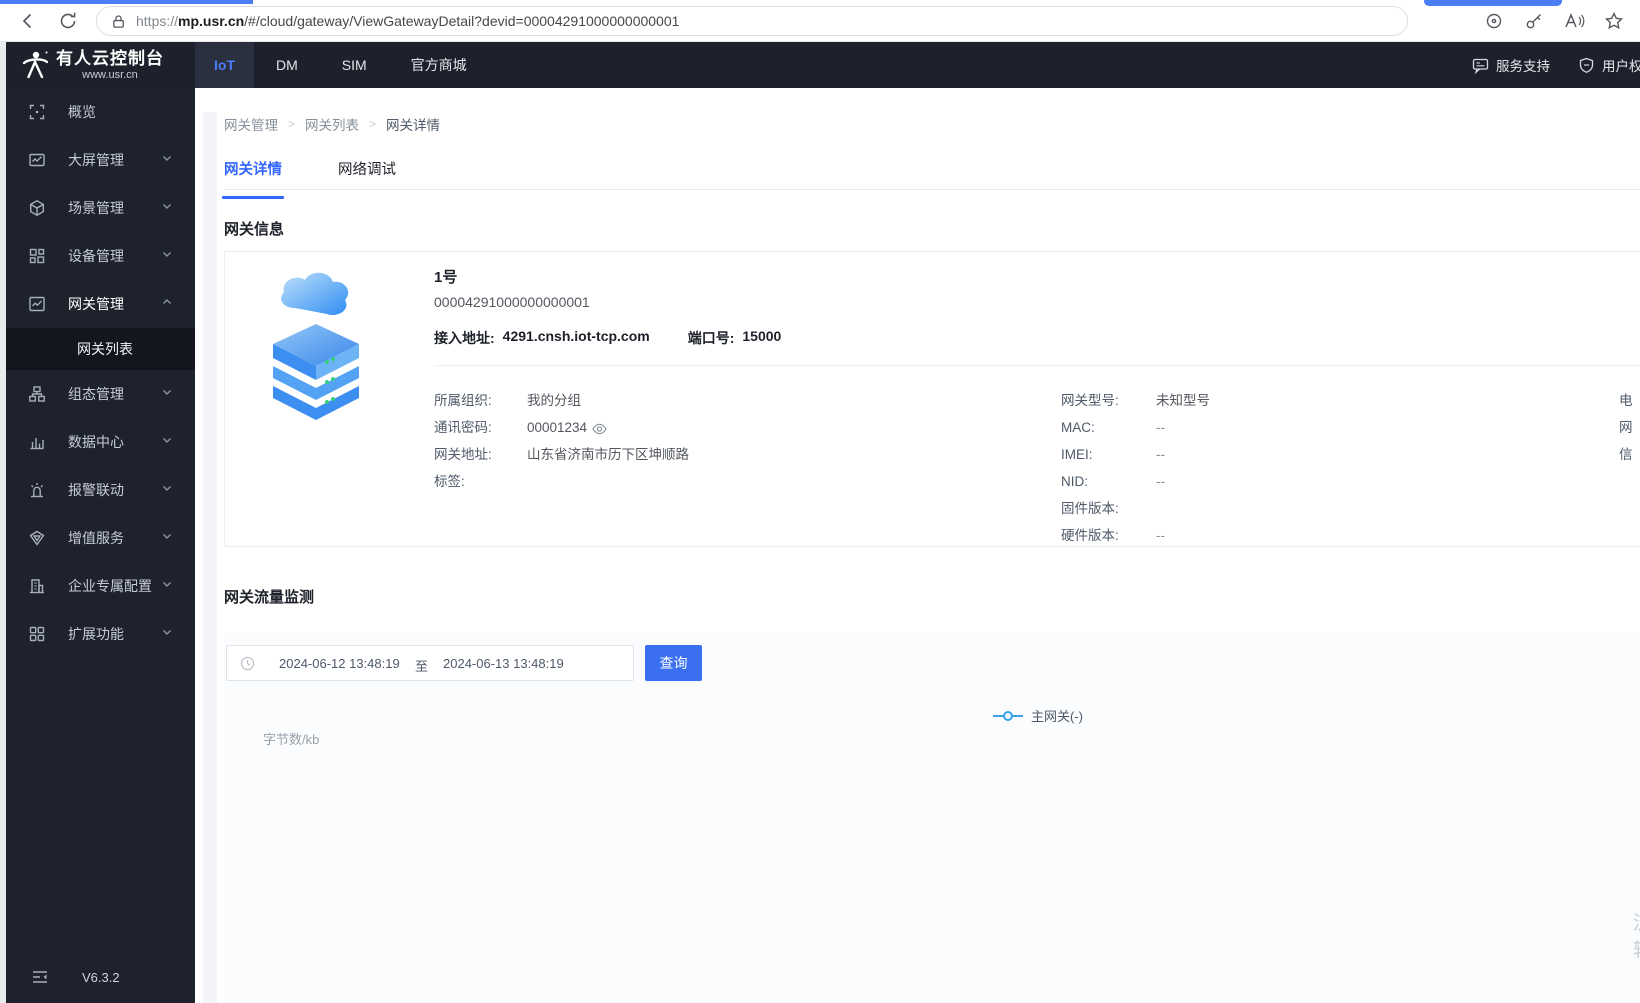 This screenshot has height=1003, width=1640. What do you see at coordinates (28, 21) in the screenshot?
I see `browser-back-button` at bounding box center [28, 21].